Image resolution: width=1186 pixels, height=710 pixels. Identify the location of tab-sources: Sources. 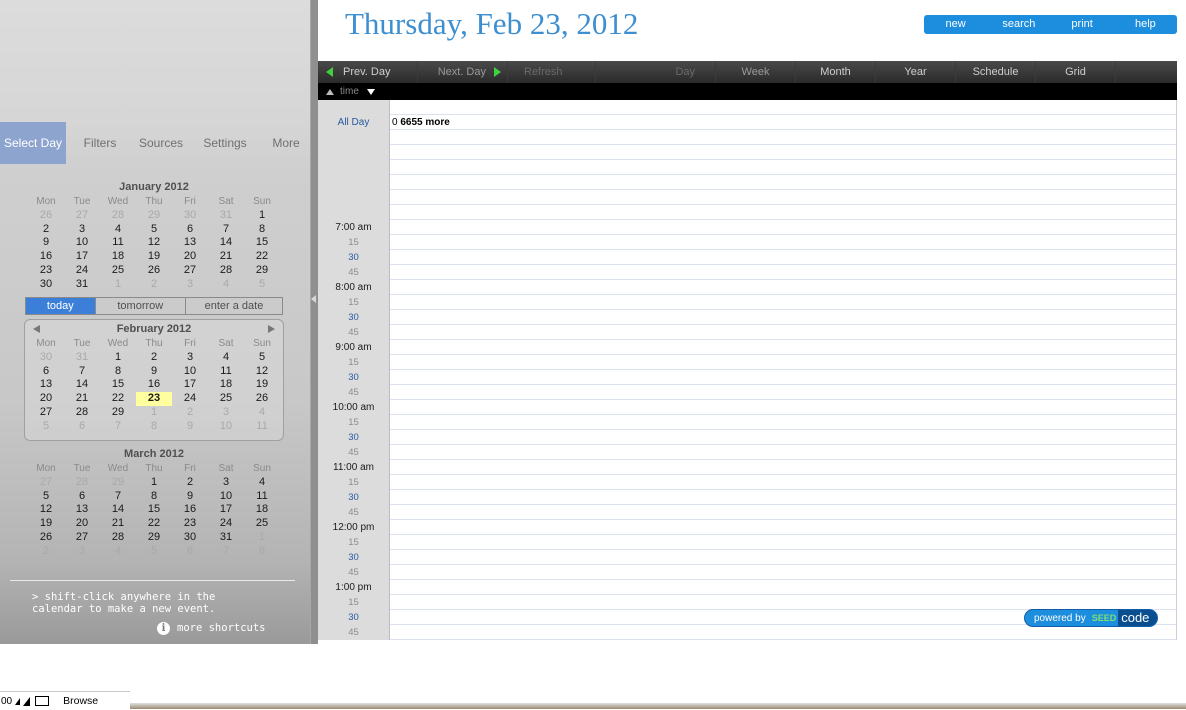
(161, 143).